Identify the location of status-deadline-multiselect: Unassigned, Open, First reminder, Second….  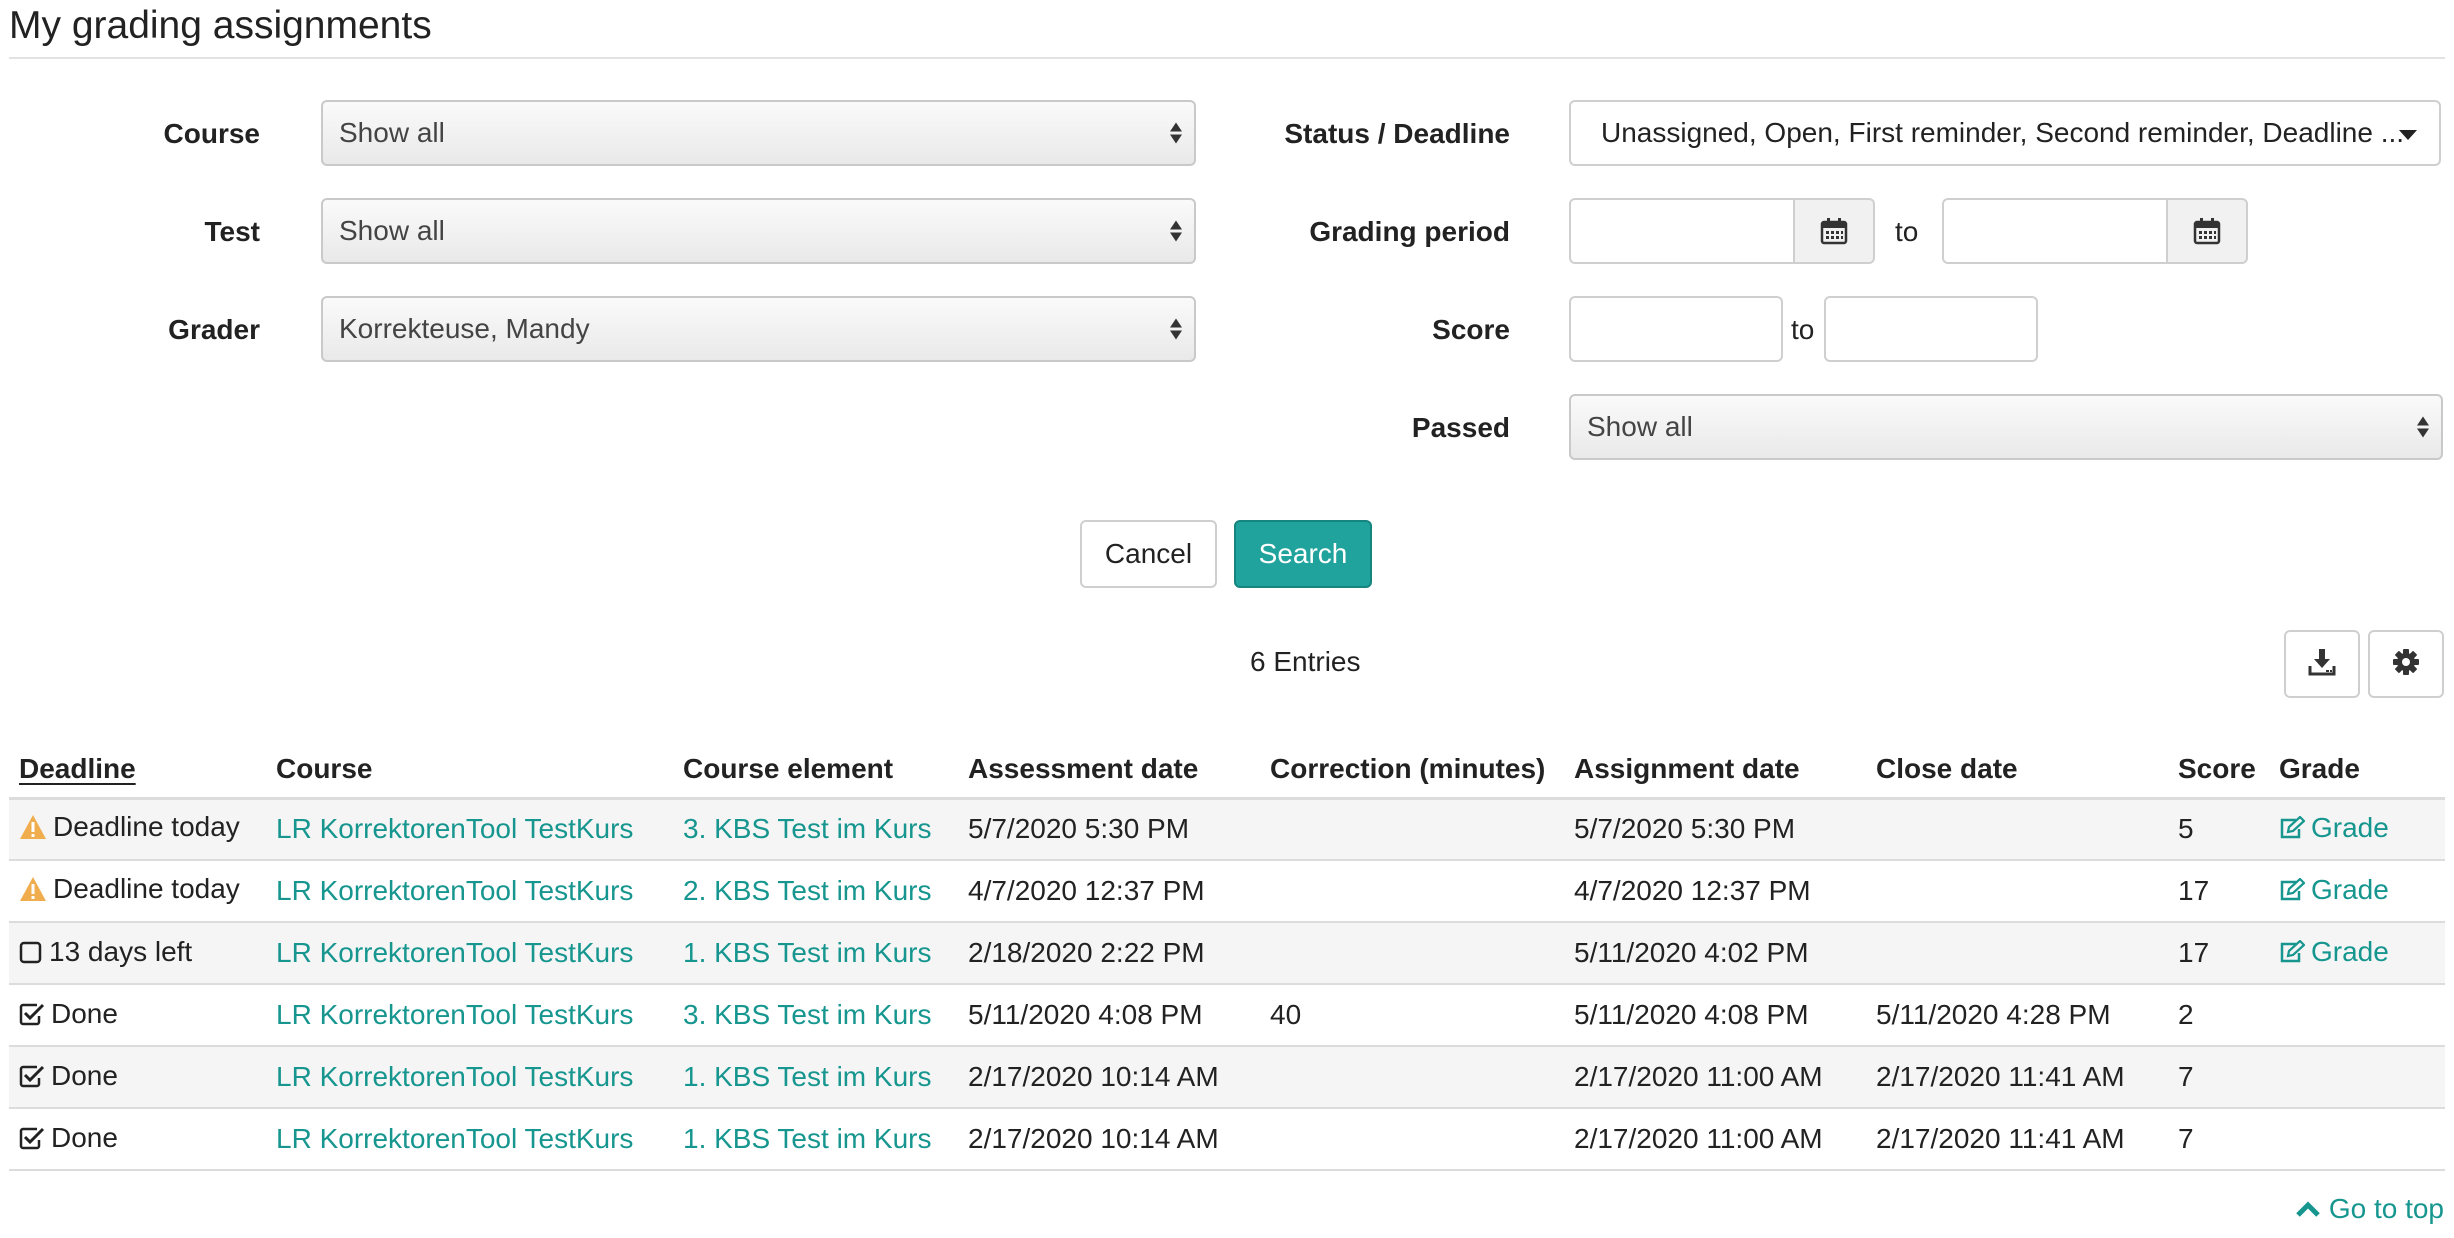
(2005, 133).